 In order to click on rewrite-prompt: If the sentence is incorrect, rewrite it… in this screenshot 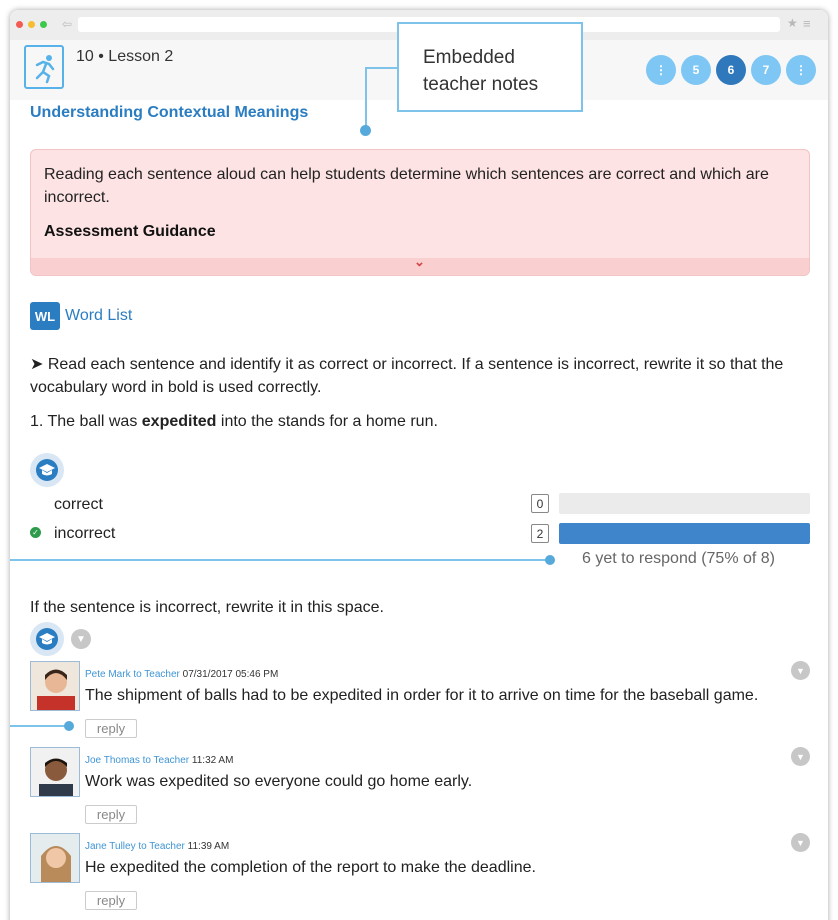, I will do `click(207, 607)`.